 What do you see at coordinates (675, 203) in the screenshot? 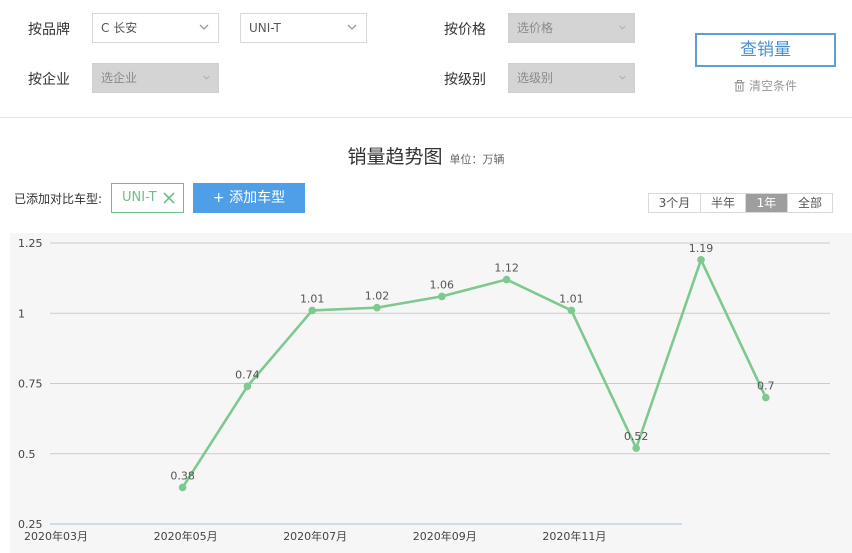
I see `range-tab-3-months: 3个月` at bounding box center [675, 203].